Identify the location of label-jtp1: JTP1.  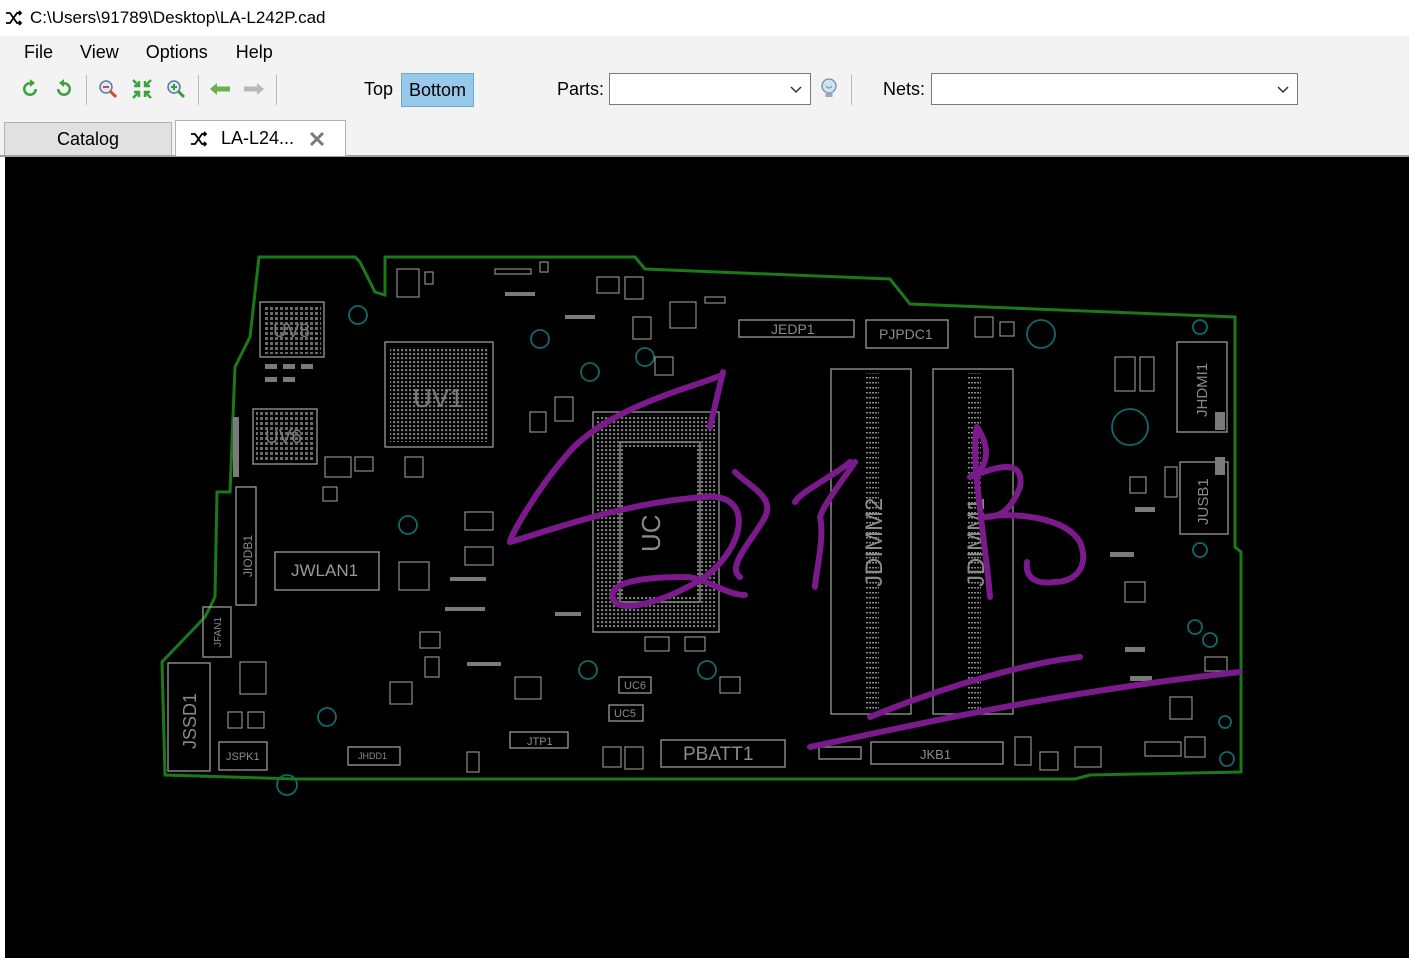
(540, 742).